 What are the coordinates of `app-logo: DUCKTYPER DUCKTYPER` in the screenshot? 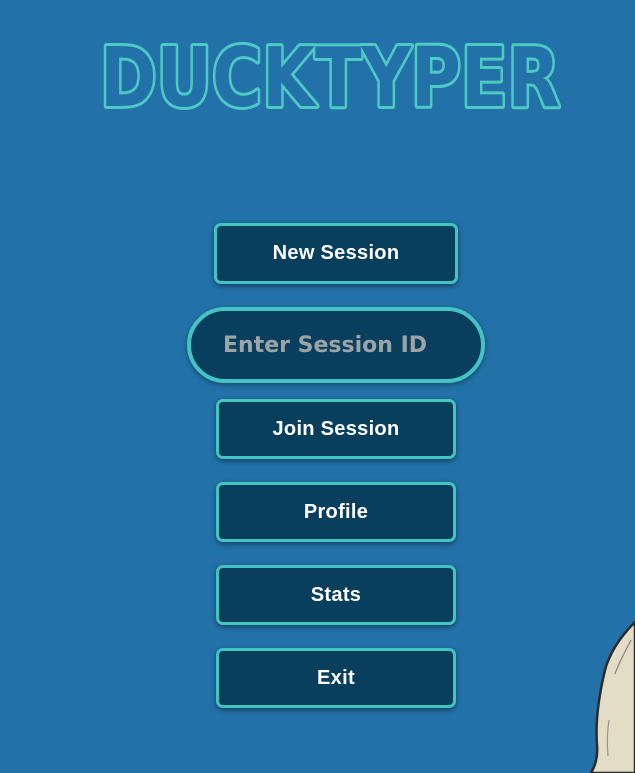 It's located at (330, 77).